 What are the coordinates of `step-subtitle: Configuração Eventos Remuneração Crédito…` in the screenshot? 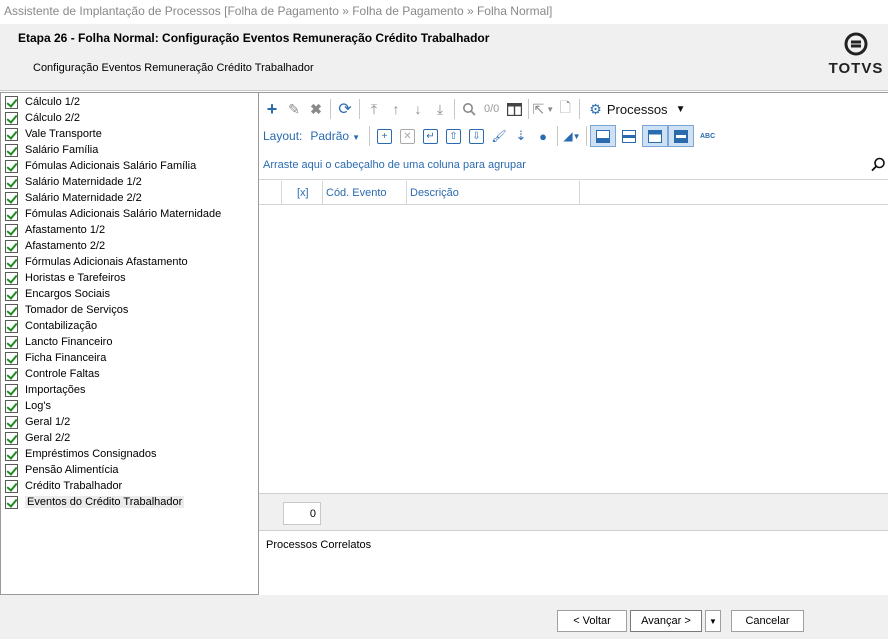 It's located at (173, 68).